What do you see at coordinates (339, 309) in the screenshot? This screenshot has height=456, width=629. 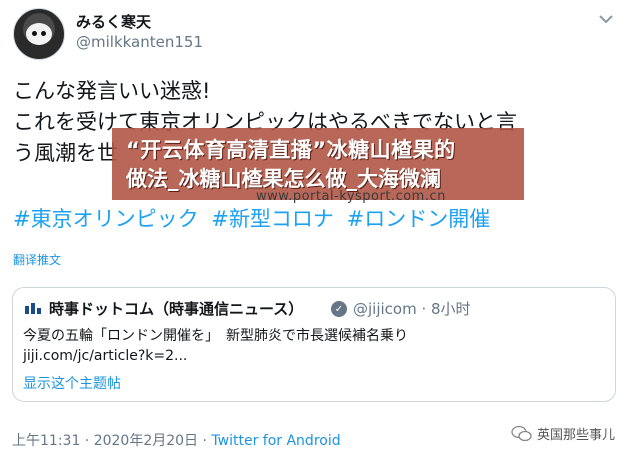 I see `verified-badge-icon: ✓` at bounding box center [339, 309].